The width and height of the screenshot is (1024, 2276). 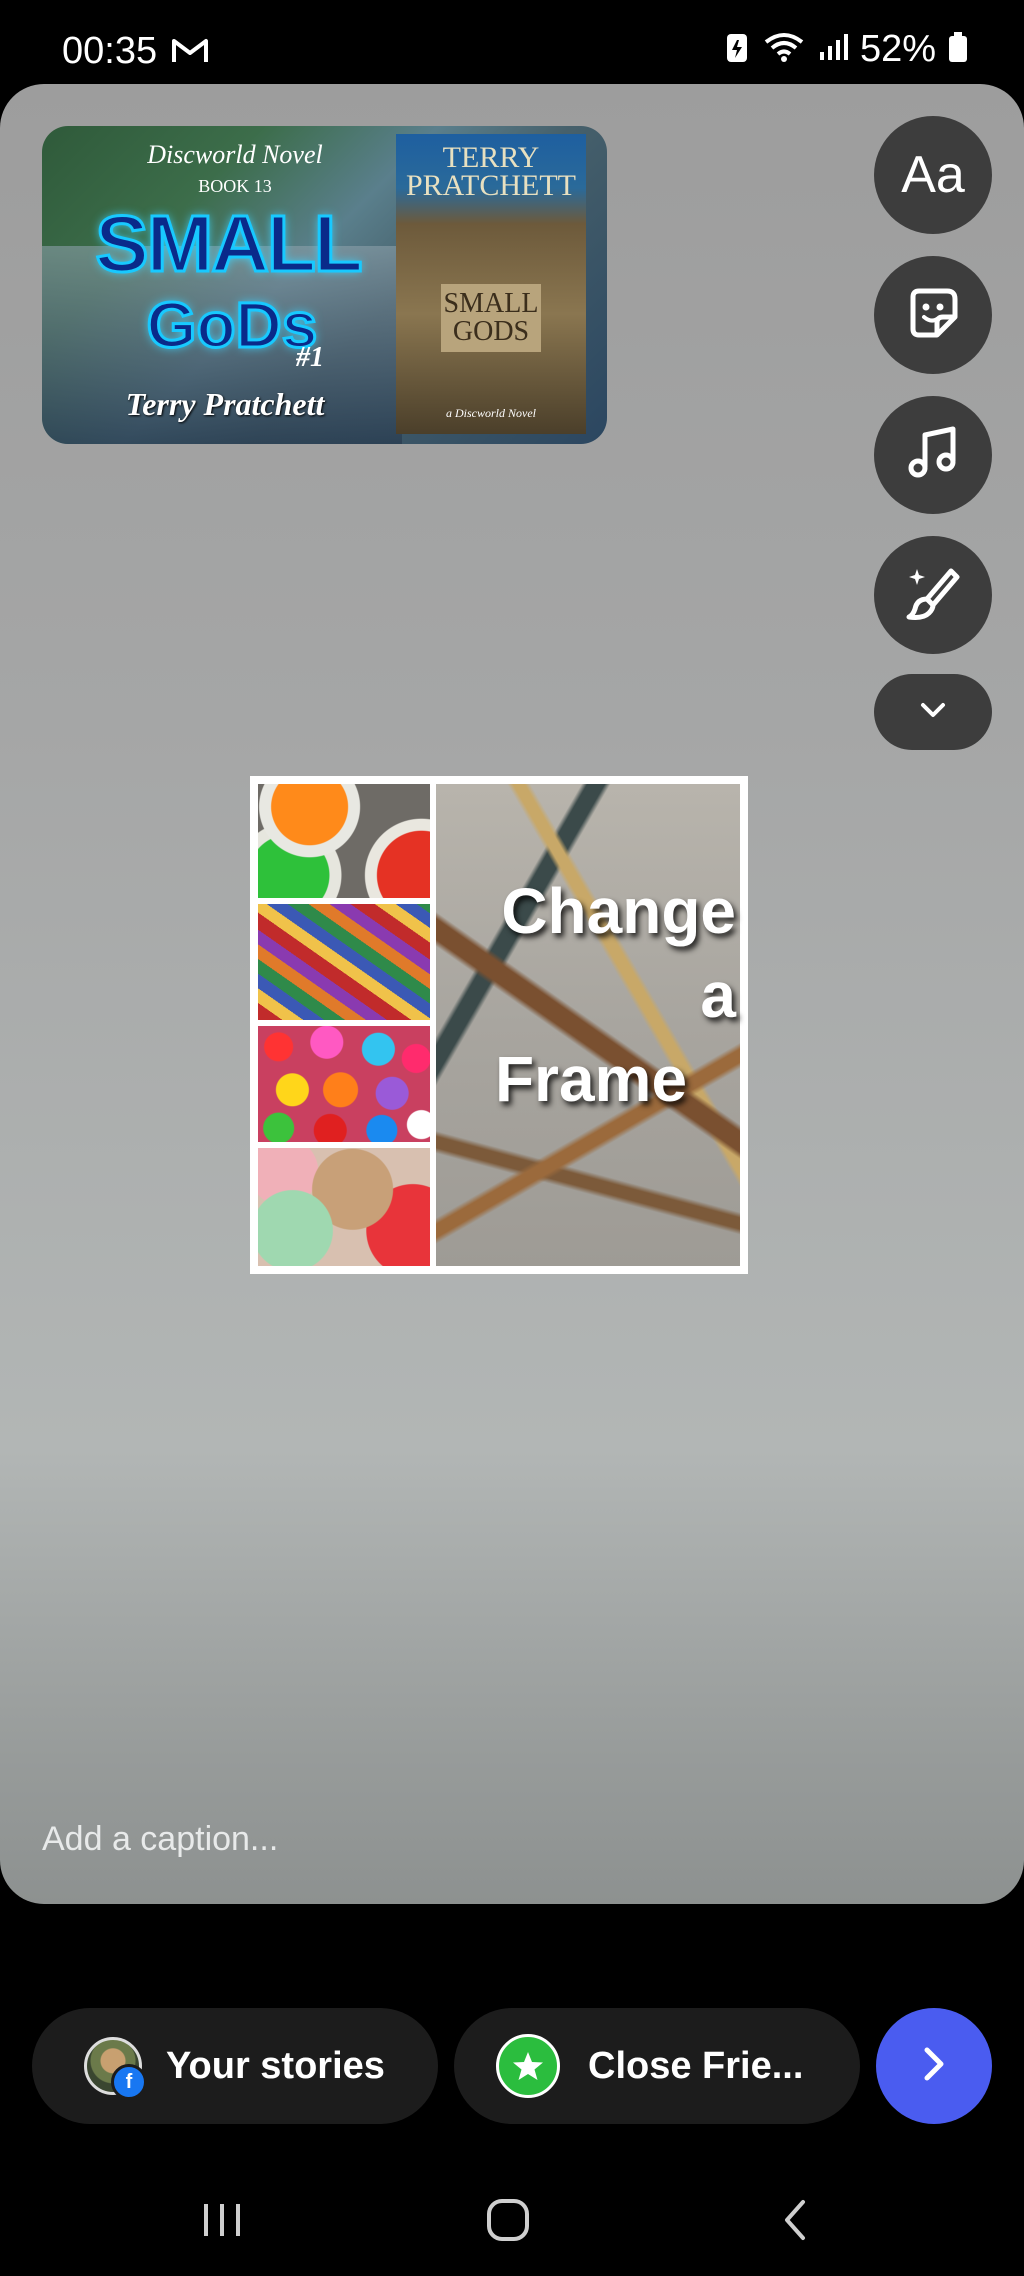 I want to click on battery-icon, so click(x=958, y=49).